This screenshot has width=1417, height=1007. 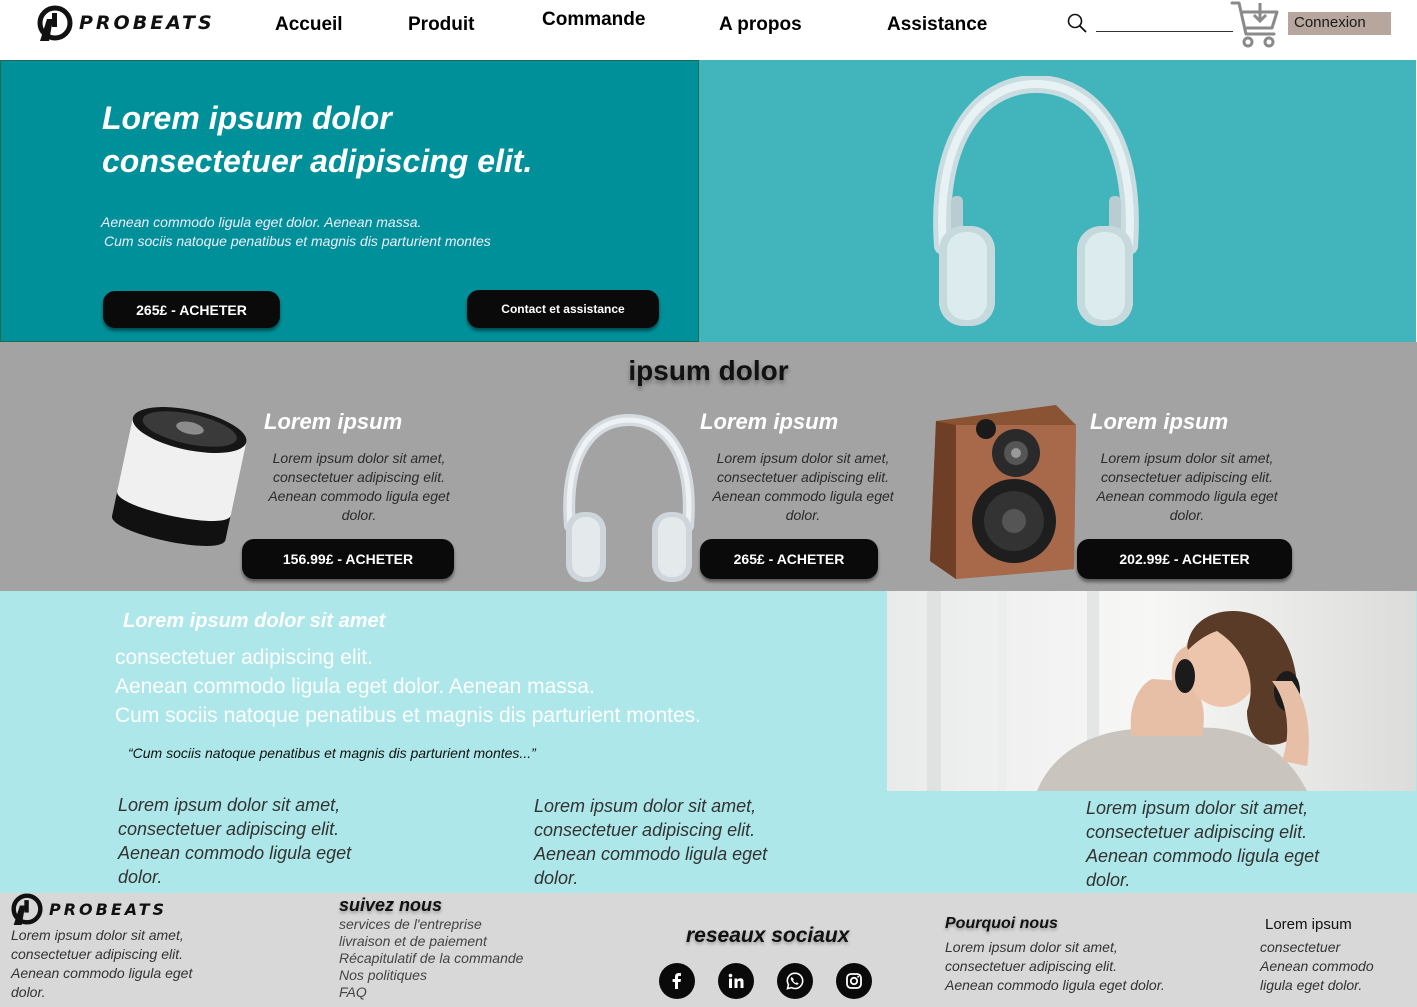 What do you see at coordinates (431, 924) in the screenshot?
I see `footer-link: services de l'entreprise` at bounding box center [431, 924].